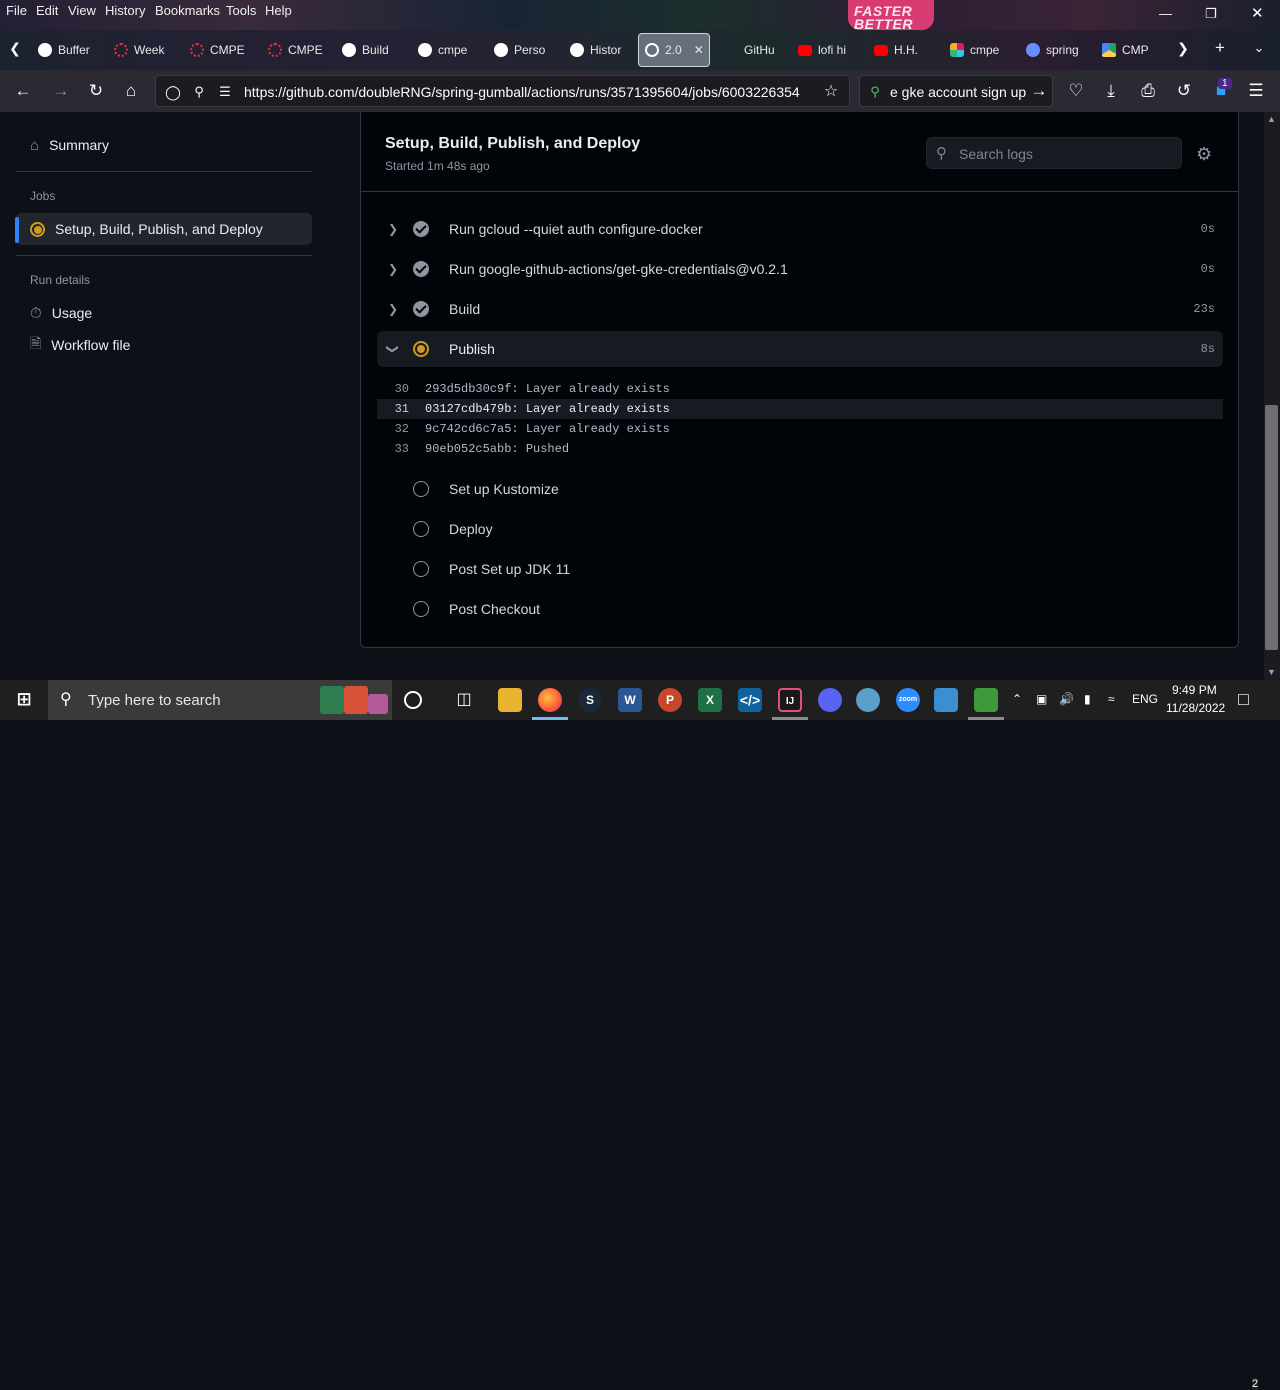 The image size is (1280, 1390). I want to click on step-row: Post Checkout, so click(800, 609).